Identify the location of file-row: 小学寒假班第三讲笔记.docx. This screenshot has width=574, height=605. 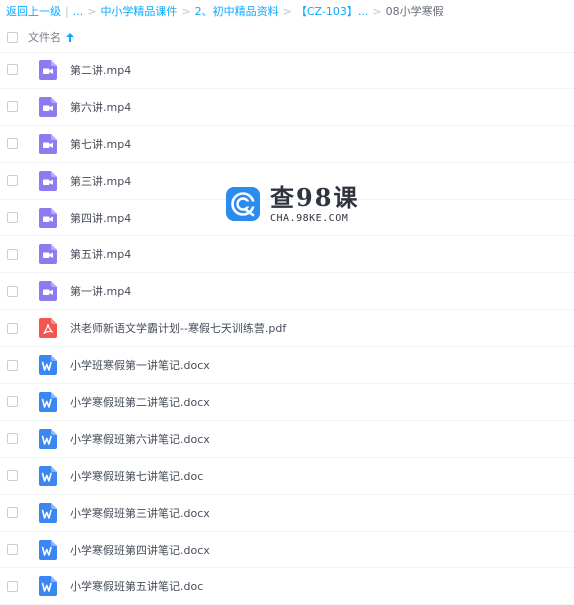
(287, 513).